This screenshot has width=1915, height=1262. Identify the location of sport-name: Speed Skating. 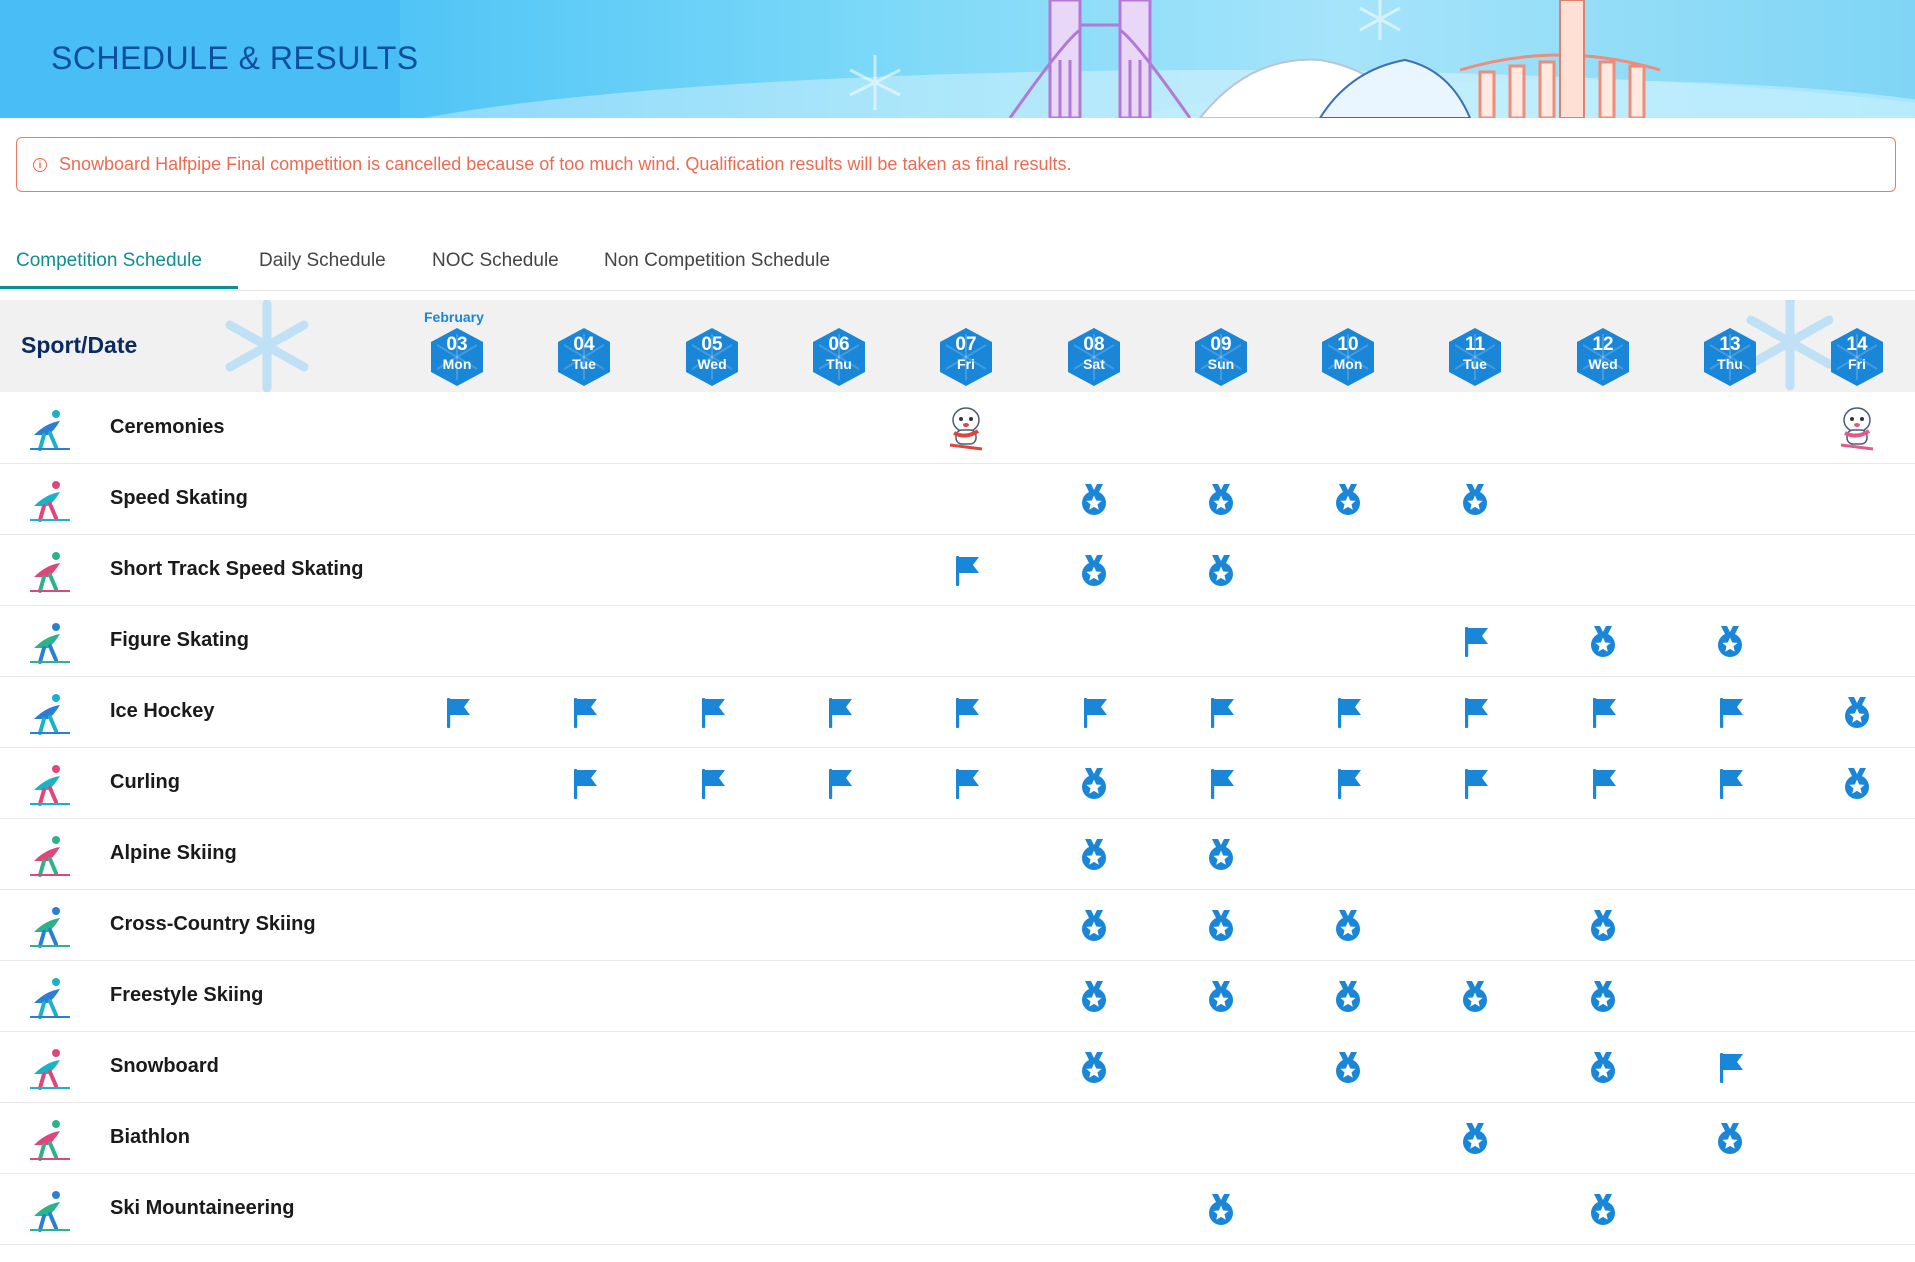
(179, 498).